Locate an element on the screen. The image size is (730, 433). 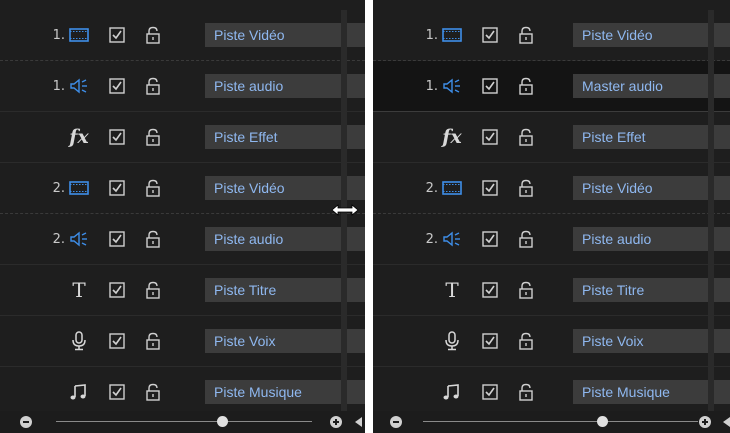
track-name-field: Piste Titre is located at coordinates (651, 290).